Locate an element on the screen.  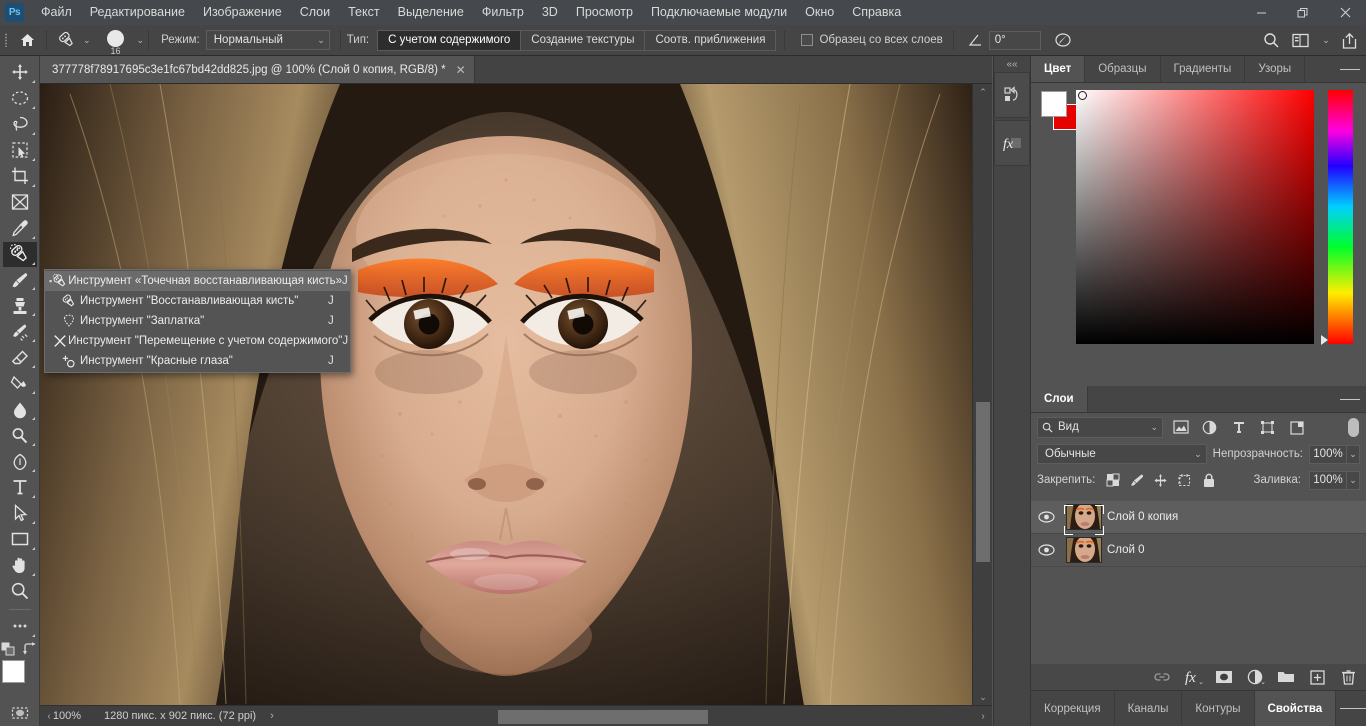
vertical-scroll-thumb is located at coordinates (983, 482).